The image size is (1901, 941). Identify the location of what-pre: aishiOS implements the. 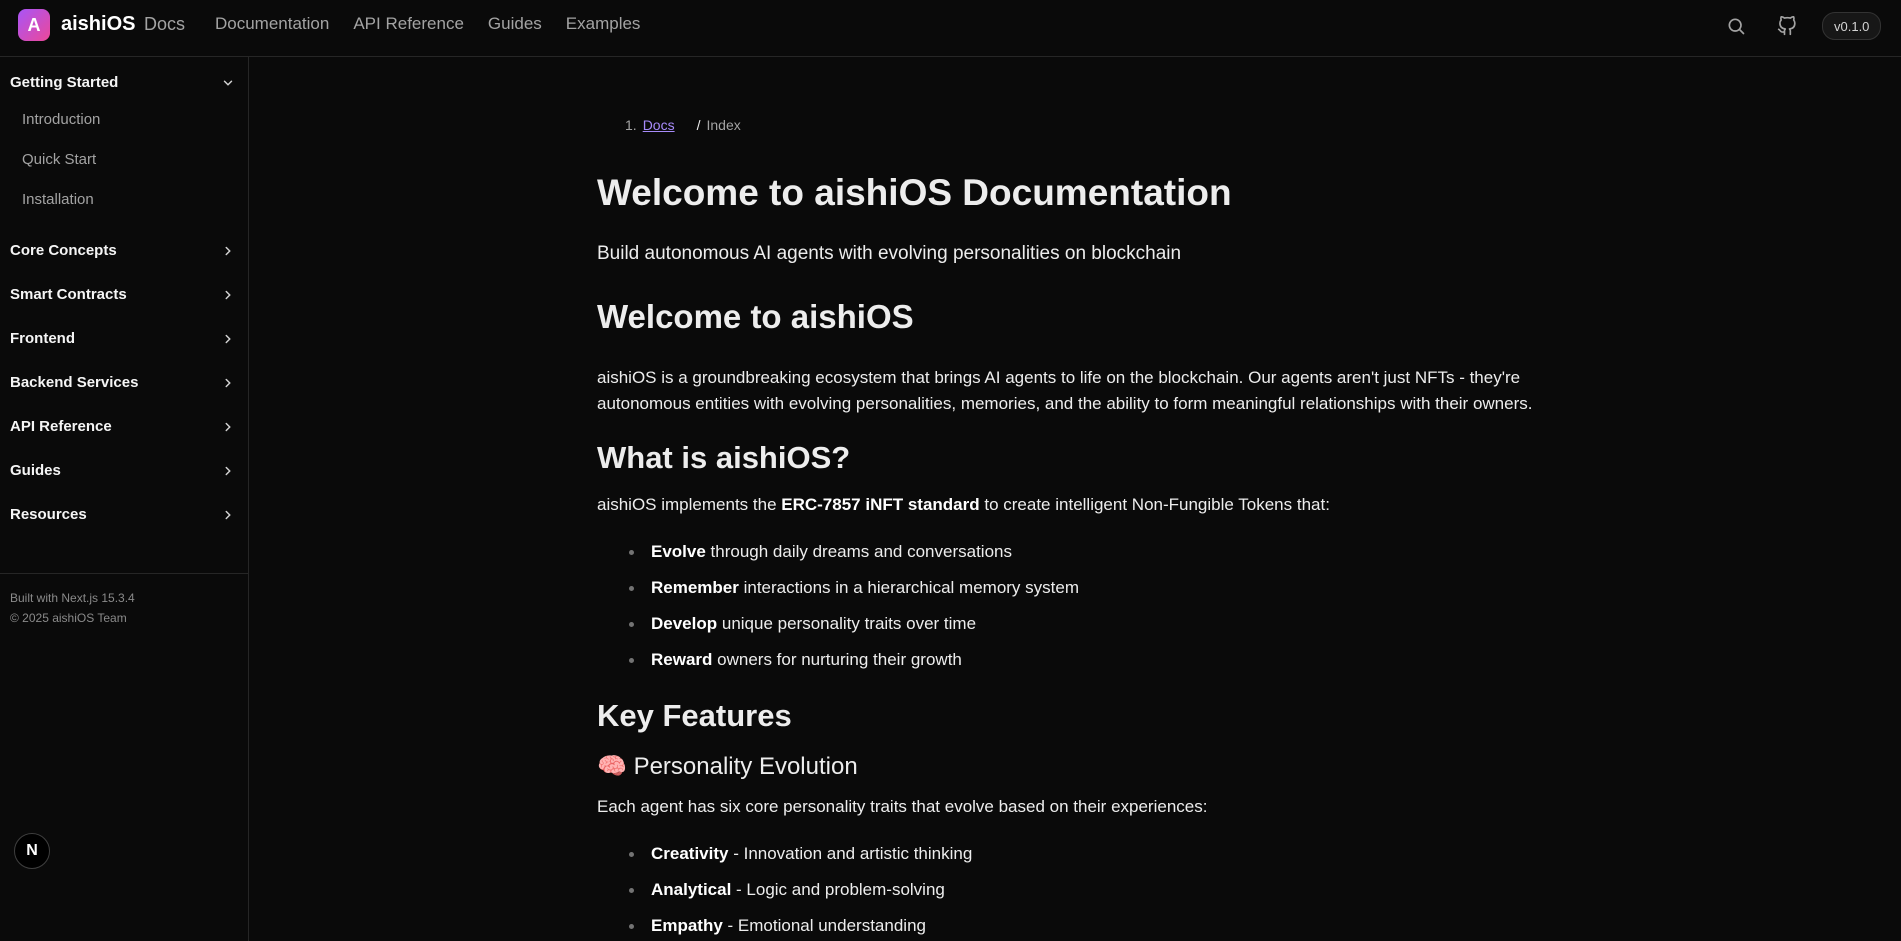
(689, 504).